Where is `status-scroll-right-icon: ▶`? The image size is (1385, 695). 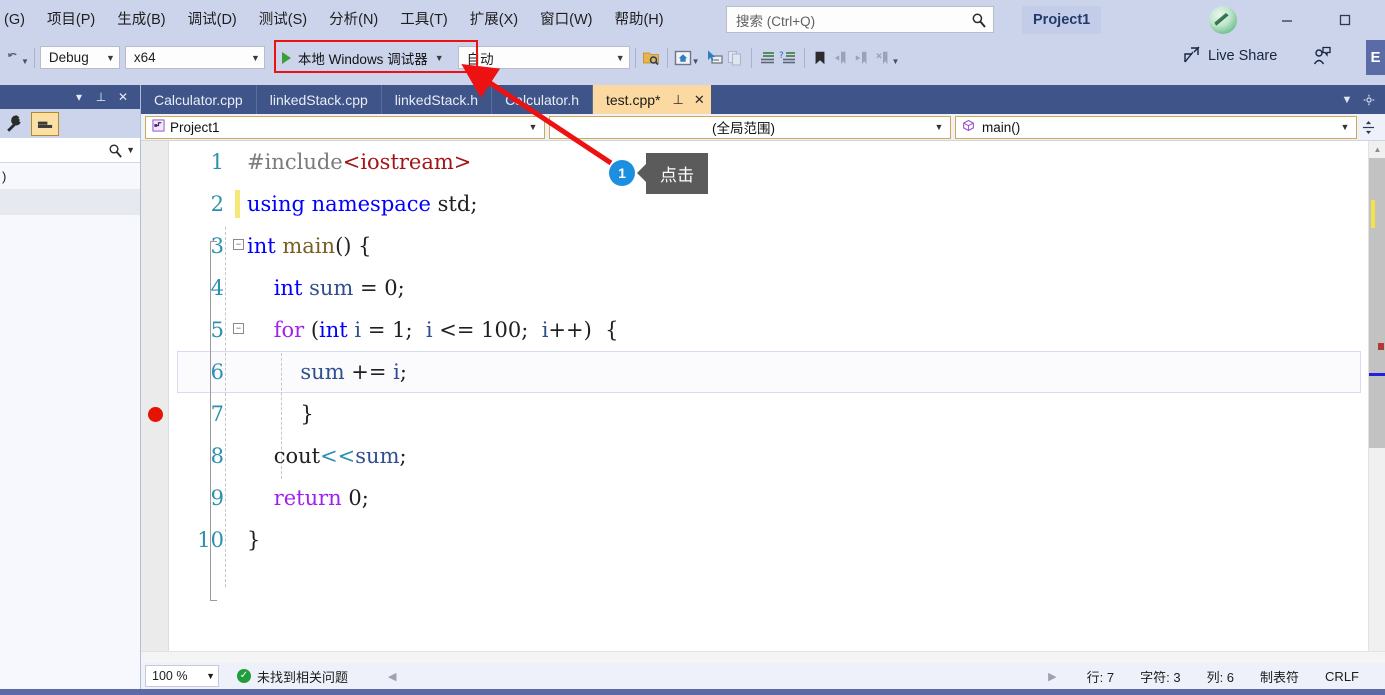 status-scroll-right-icon: ▶ is located at coordinates (1052, 676).